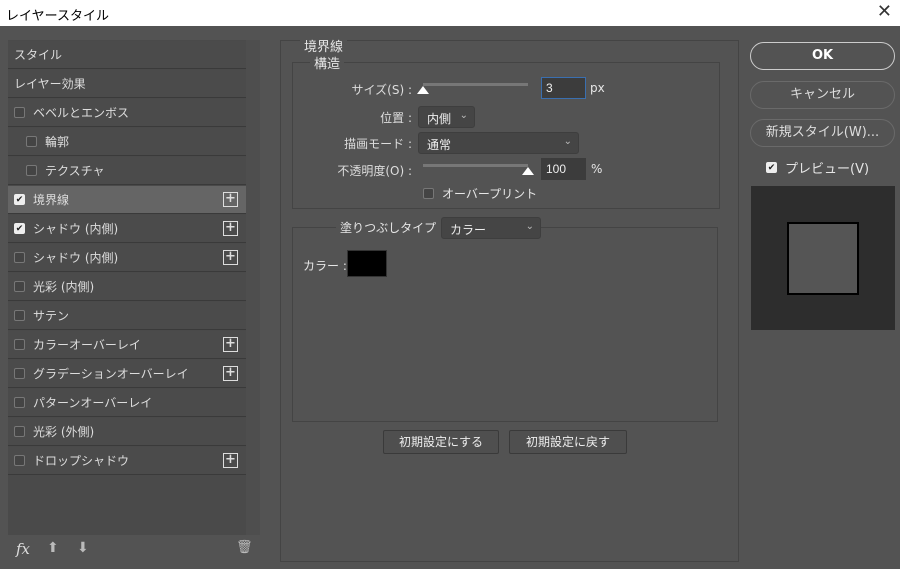 The width and height of the screenshot is (900, 569). What do you see at coordinates (93, 403) in the screenshot?
I see `sidebar-item-label: パターンオーバーレイ` at bounding box center [93, 403].